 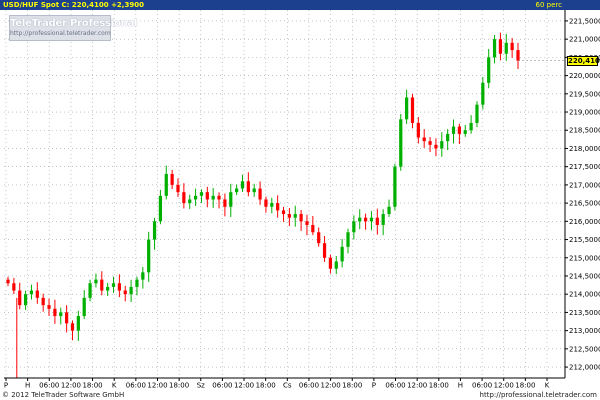 What do you see at coordinates (287, 386) in the screenshot?
I see `x-tick-label: Cs` at bounding box center [287, 386].